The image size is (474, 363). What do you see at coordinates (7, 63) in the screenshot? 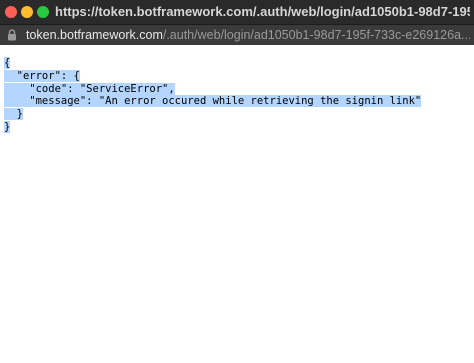
I see `json-line: {` at bounding box center [7, 63].